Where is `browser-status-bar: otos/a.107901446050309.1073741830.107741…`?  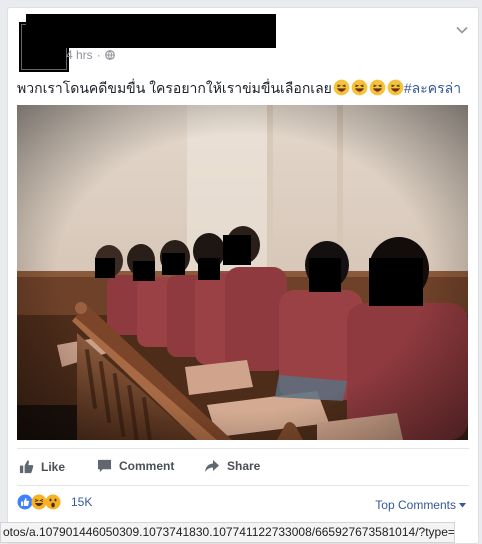
browser-status-bar: otos/a.107901446050309.1073741830.107741… is located at coordinates (227, 532).